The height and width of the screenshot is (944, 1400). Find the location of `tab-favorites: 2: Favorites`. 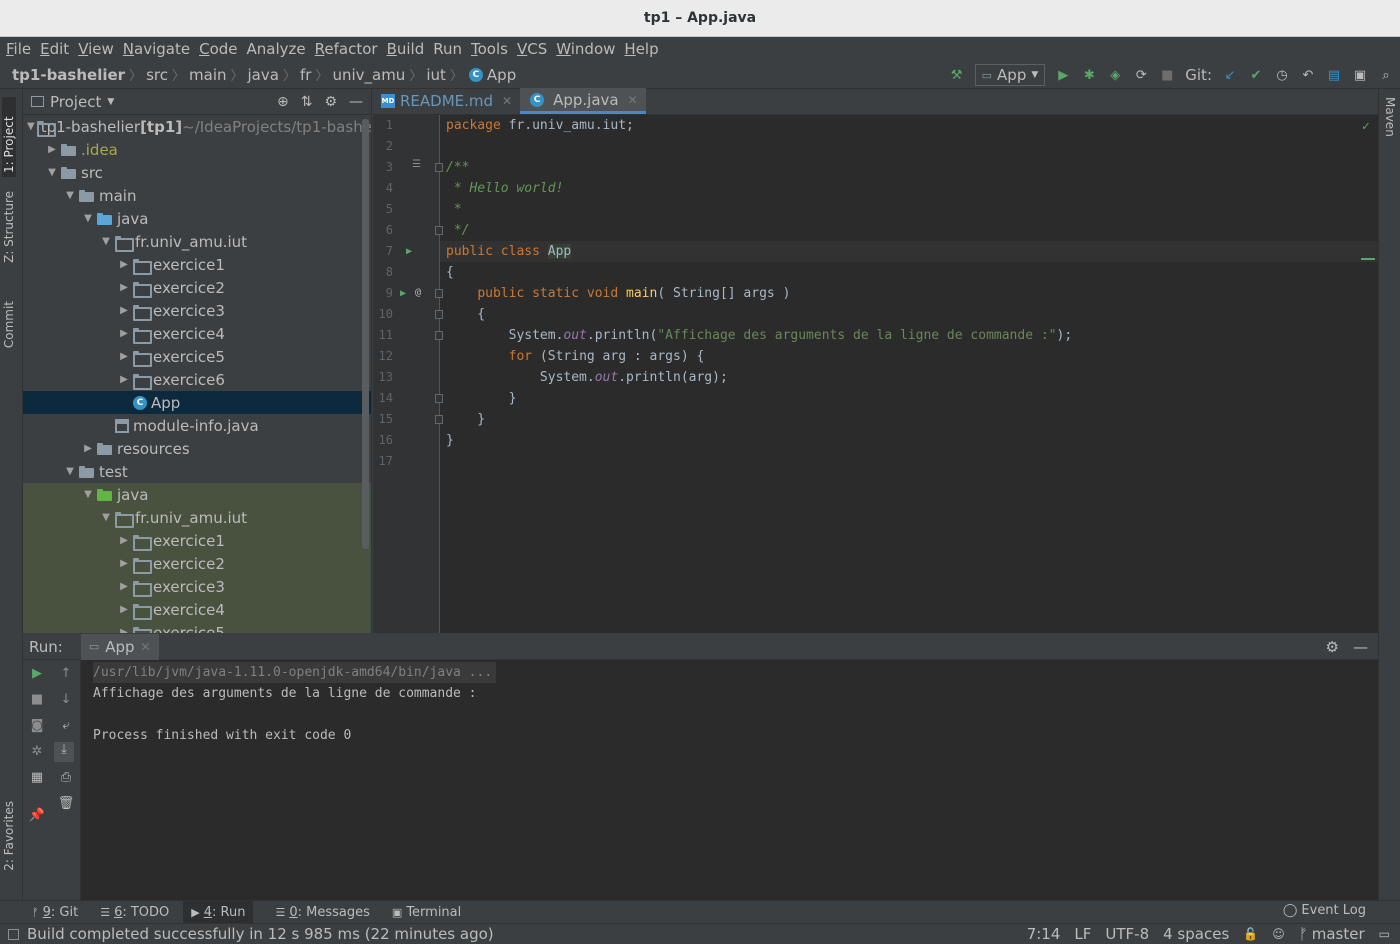

tab-favorites: 2: Favorites is located at coordinates (9, 836).